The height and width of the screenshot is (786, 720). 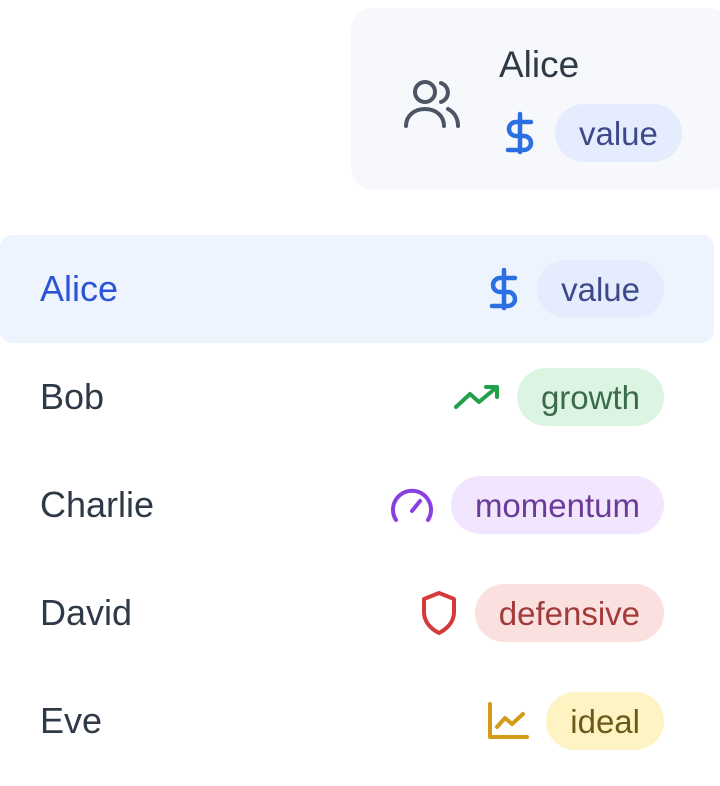 I want to click on selected-tag-badge: value, so click(x=618, y=133).